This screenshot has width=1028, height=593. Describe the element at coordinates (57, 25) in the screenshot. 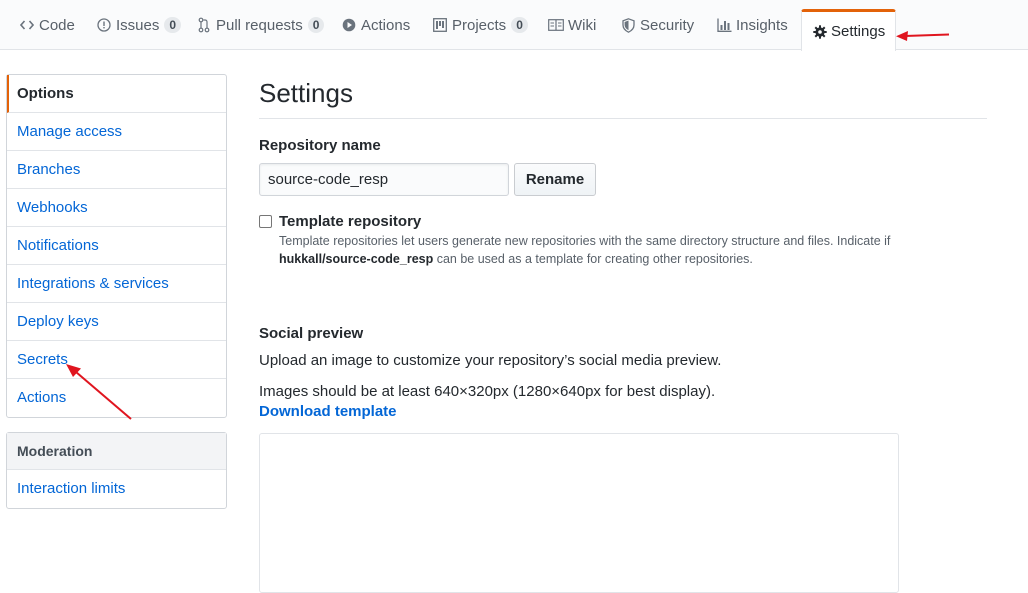

I see `tab-label: Code` at that location.